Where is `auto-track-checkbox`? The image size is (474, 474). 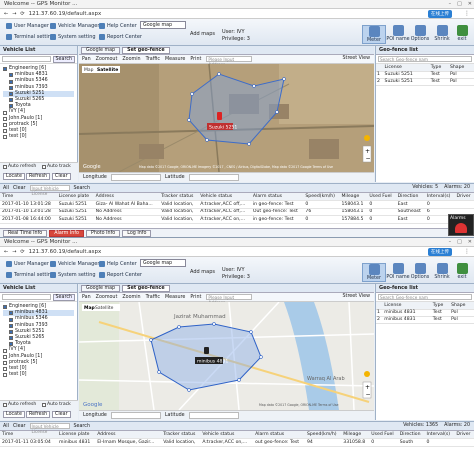
auto-track-checkbox is located at coordinates (44, 166).